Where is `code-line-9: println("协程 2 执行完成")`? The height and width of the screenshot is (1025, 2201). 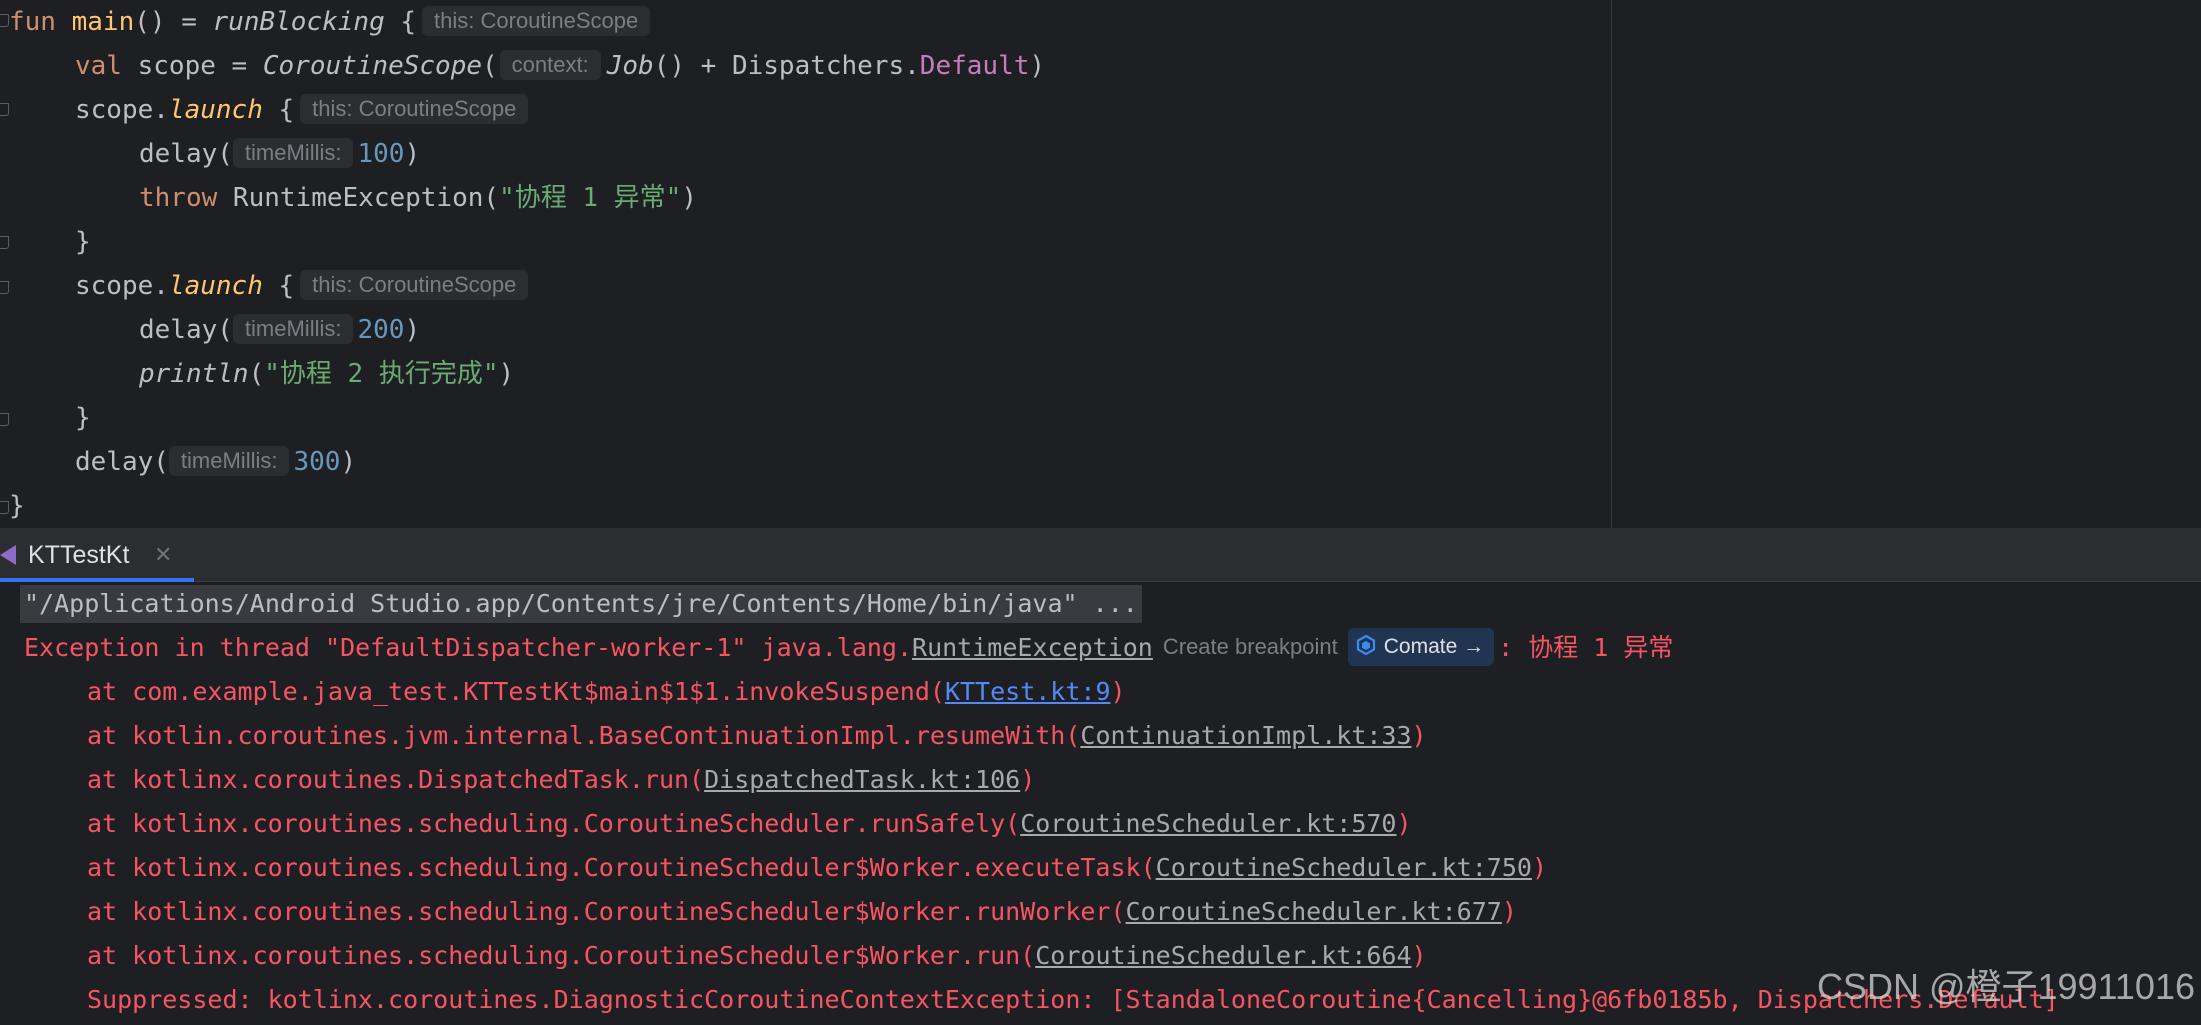 code-line-9: println("协程 2 执行完成") is located at coordinates (326, 374).